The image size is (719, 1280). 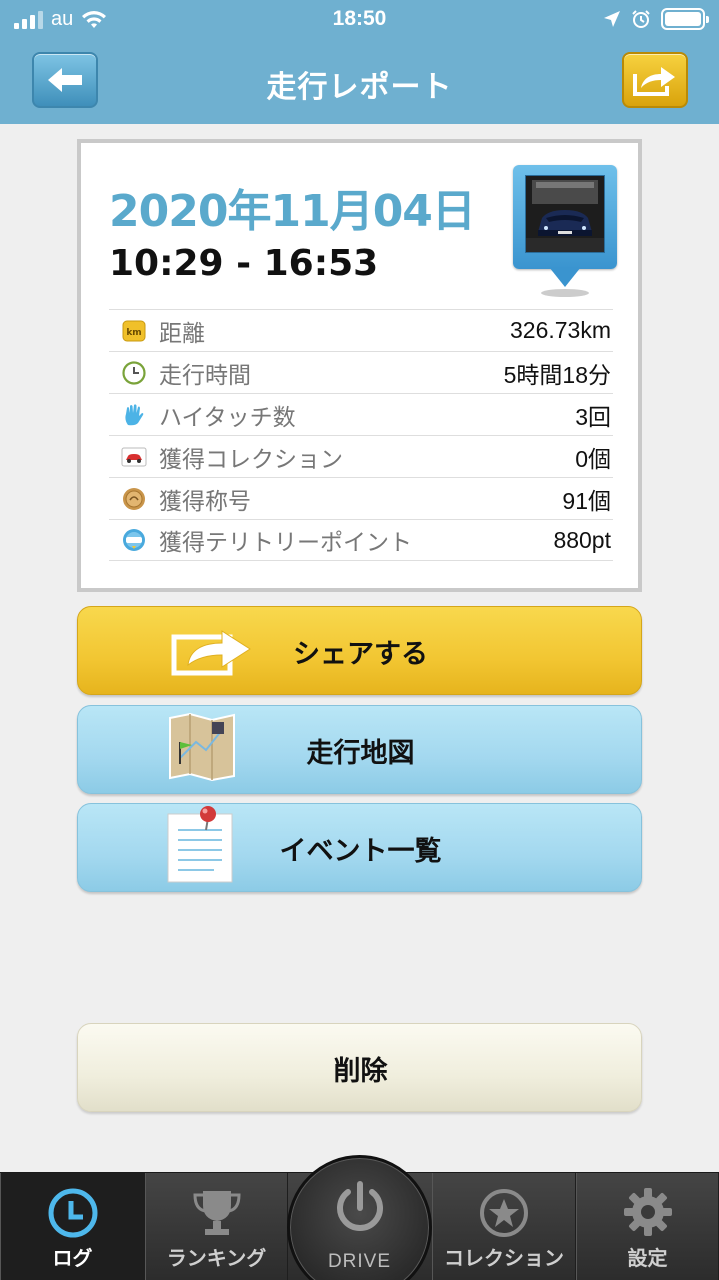 What do you see at coordinates (359, 20) in the screenshot?
I see `status-bar: au 18:50` at bounding box center [359, 20].